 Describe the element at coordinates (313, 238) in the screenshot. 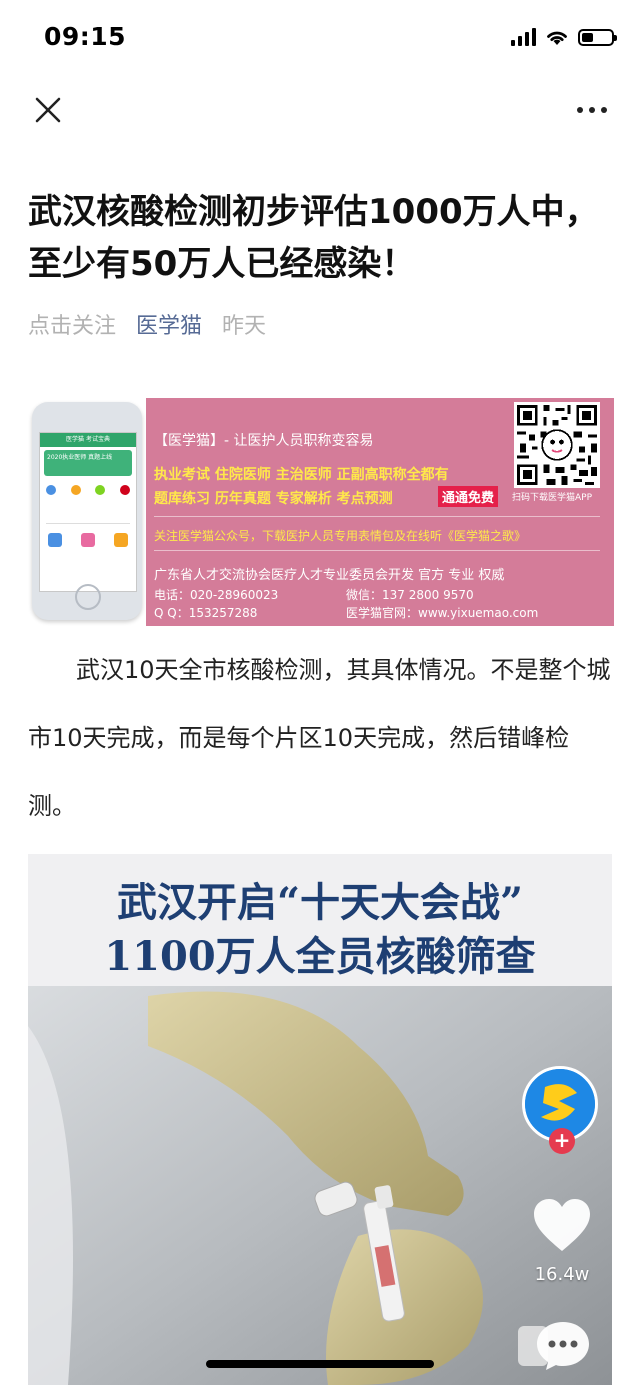

I see `article-title: 武汉核酸检测初步评估1000万人中，至少有50万人已经感染！` at that location.